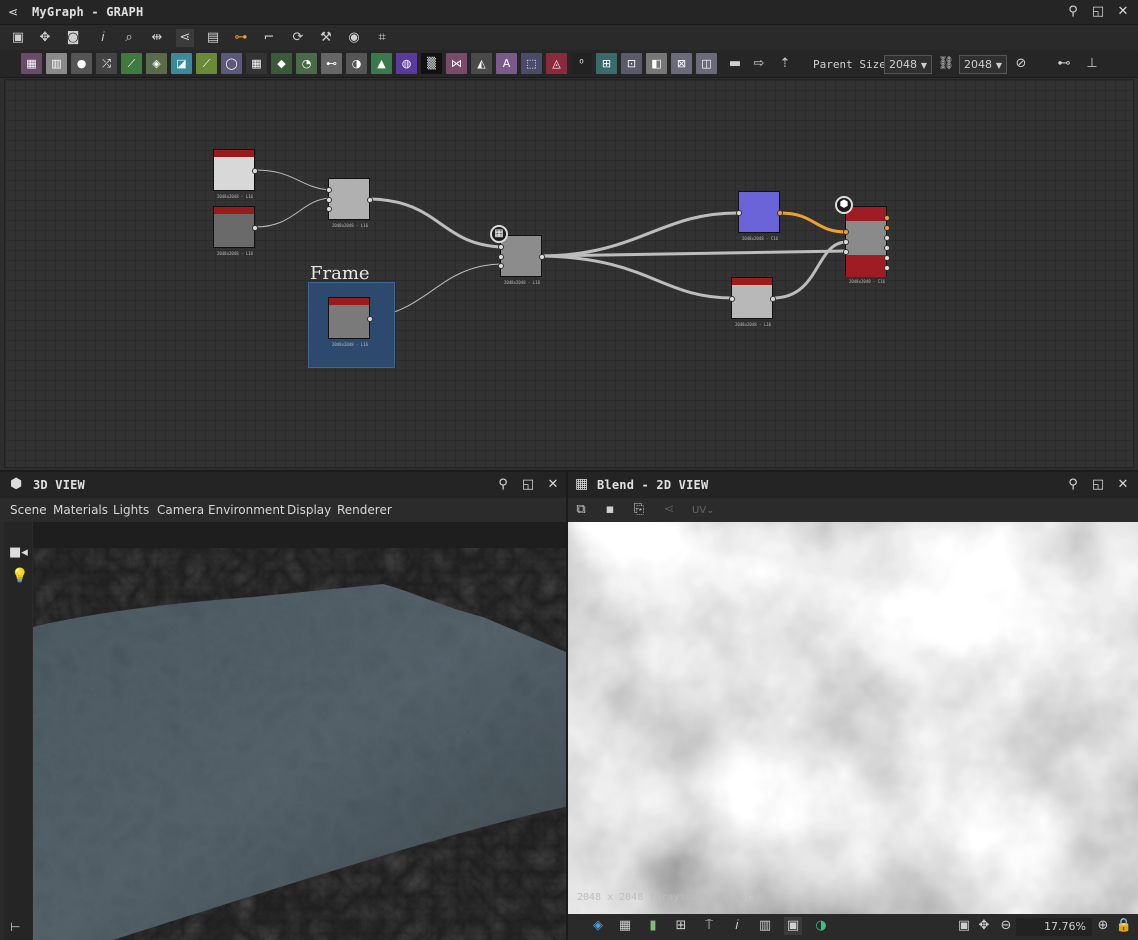  I want to click on preview-checker-icon: ▦, so click(499, 234).